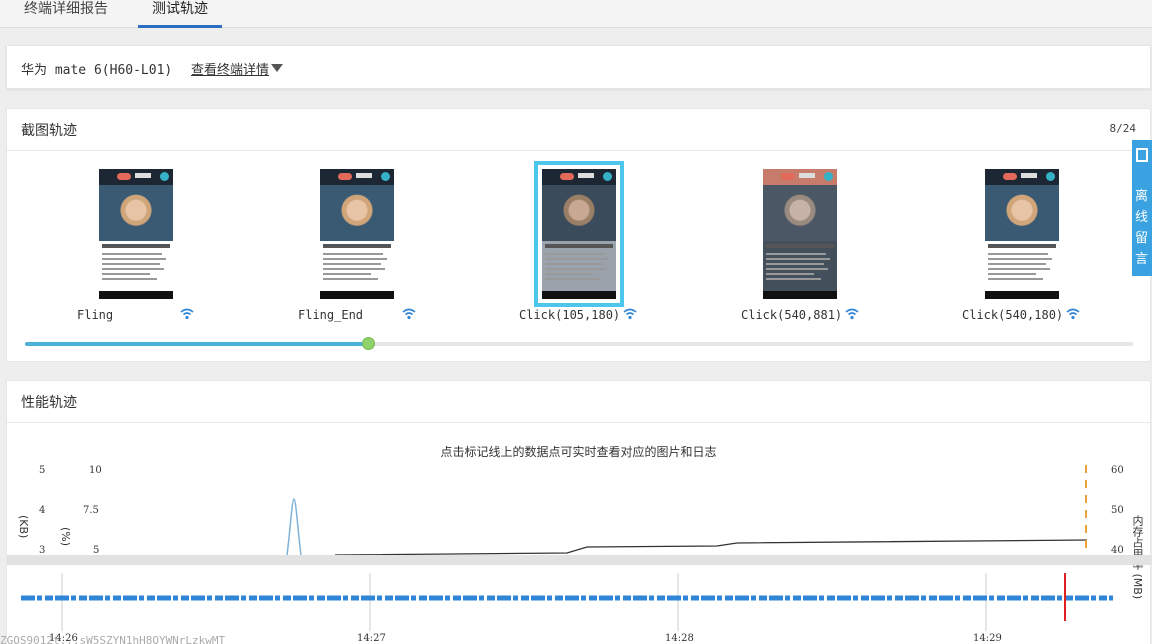 The height and width of the screenshot is (644, 1152). I want to click on x-tick: 14:28, so click(679, 638).